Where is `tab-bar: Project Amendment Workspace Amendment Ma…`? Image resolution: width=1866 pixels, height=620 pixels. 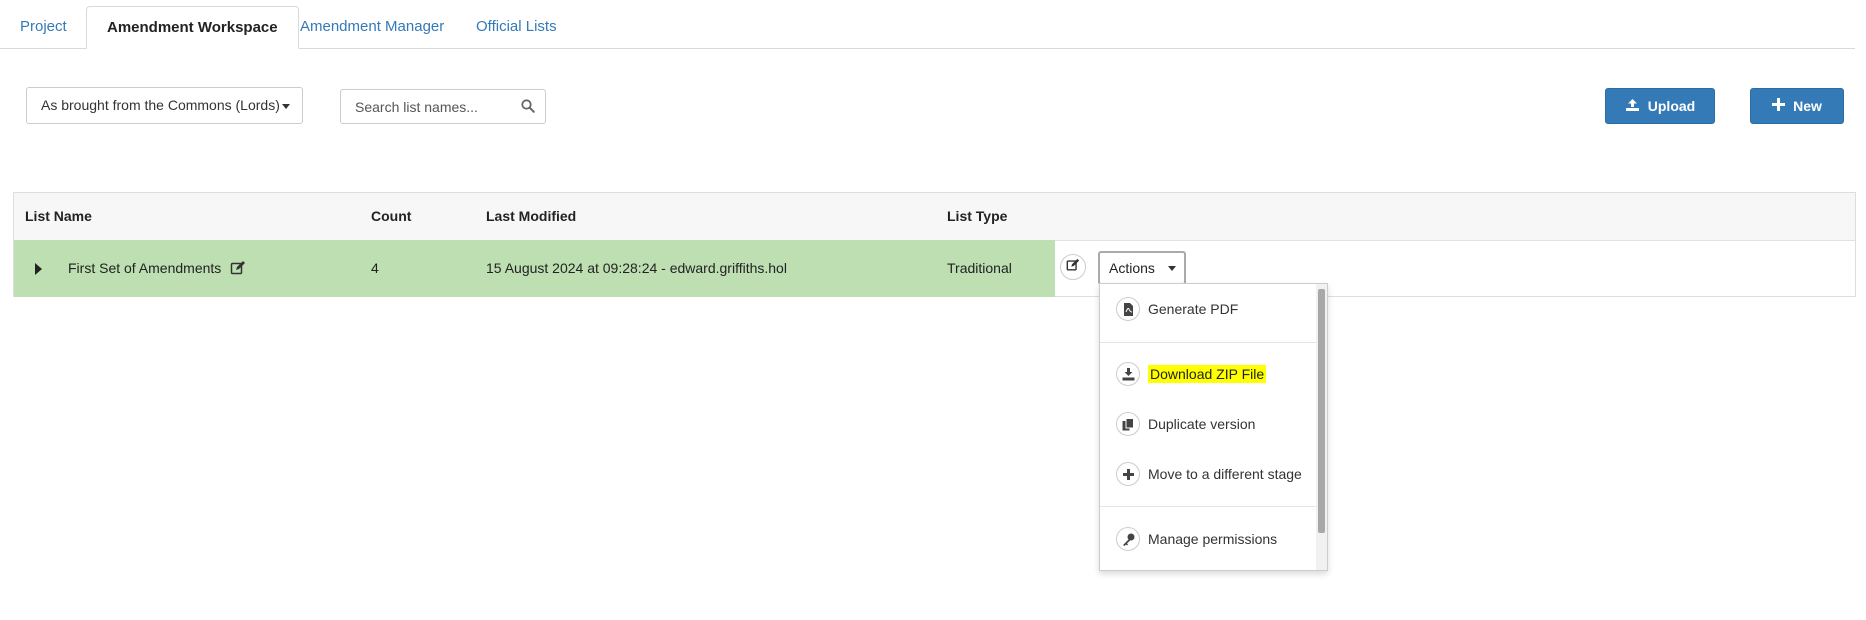 tab-bar: Project Amendment Workspace Amendment Ma… is located at coordinates (927, 24).